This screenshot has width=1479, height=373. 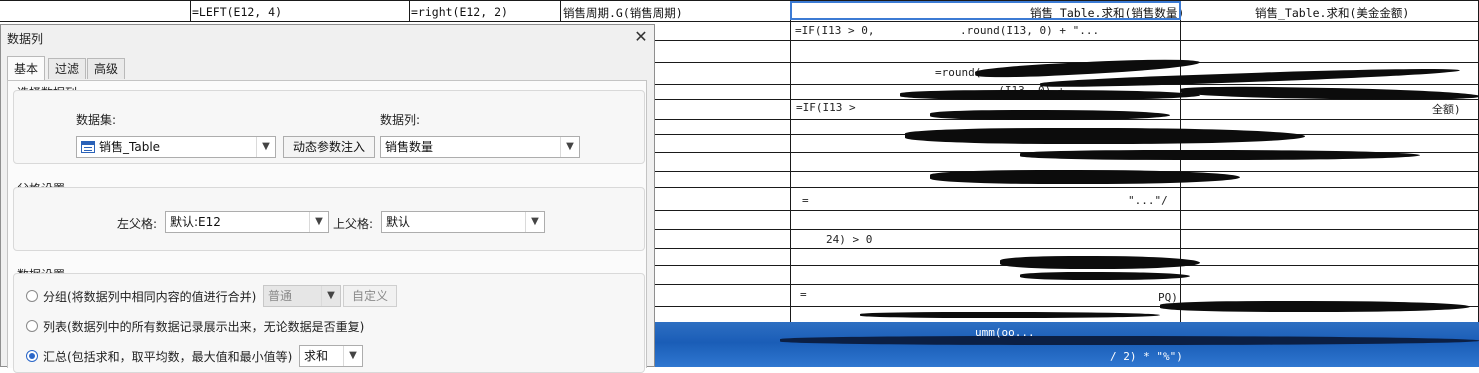 I want to click on option-group-label: 分组(将数据列中相同内容的值进行合并), so click(x=149, y=296).